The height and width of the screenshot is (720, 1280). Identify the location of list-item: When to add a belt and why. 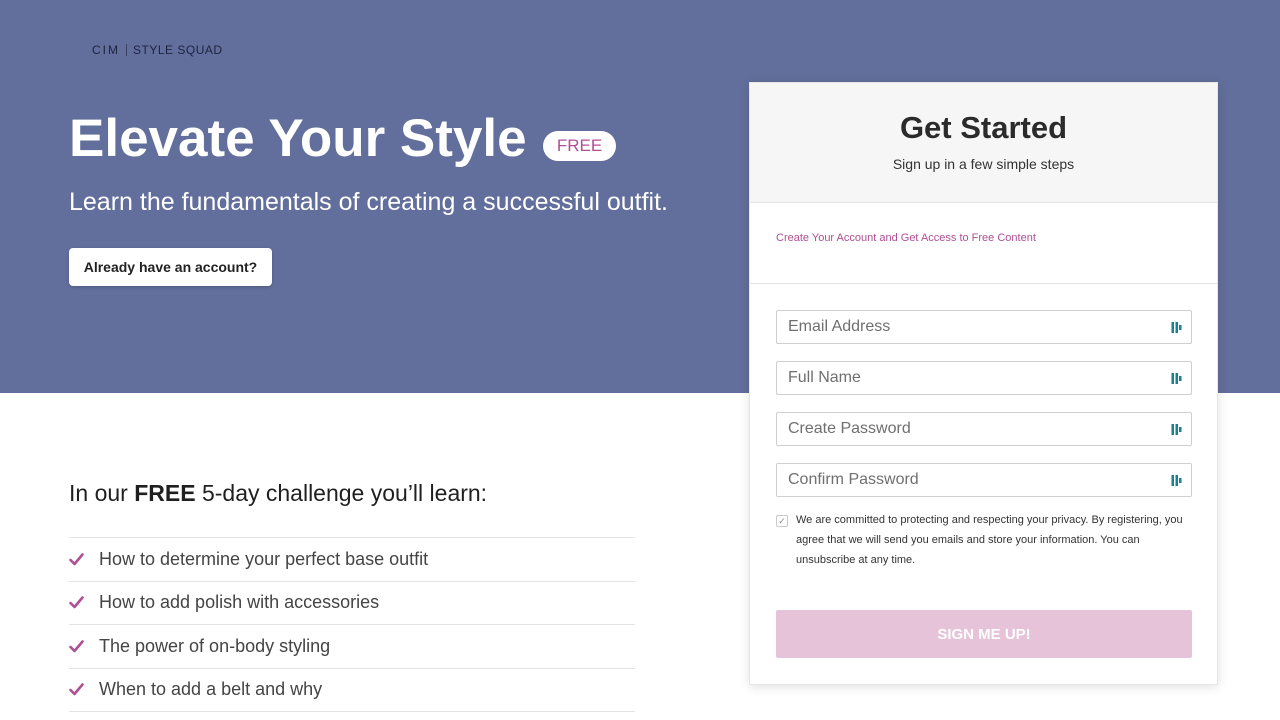
(352, 690).